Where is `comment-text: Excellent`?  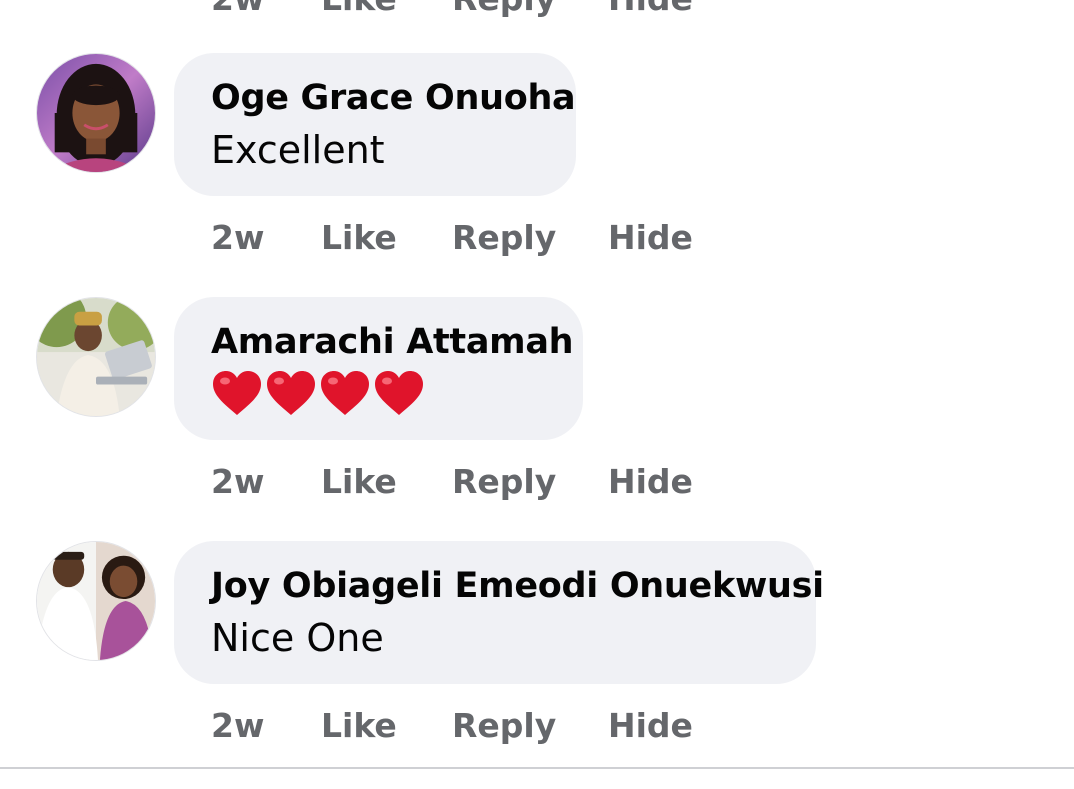
comment-text: Excellent is located at coordinates (298, 150).